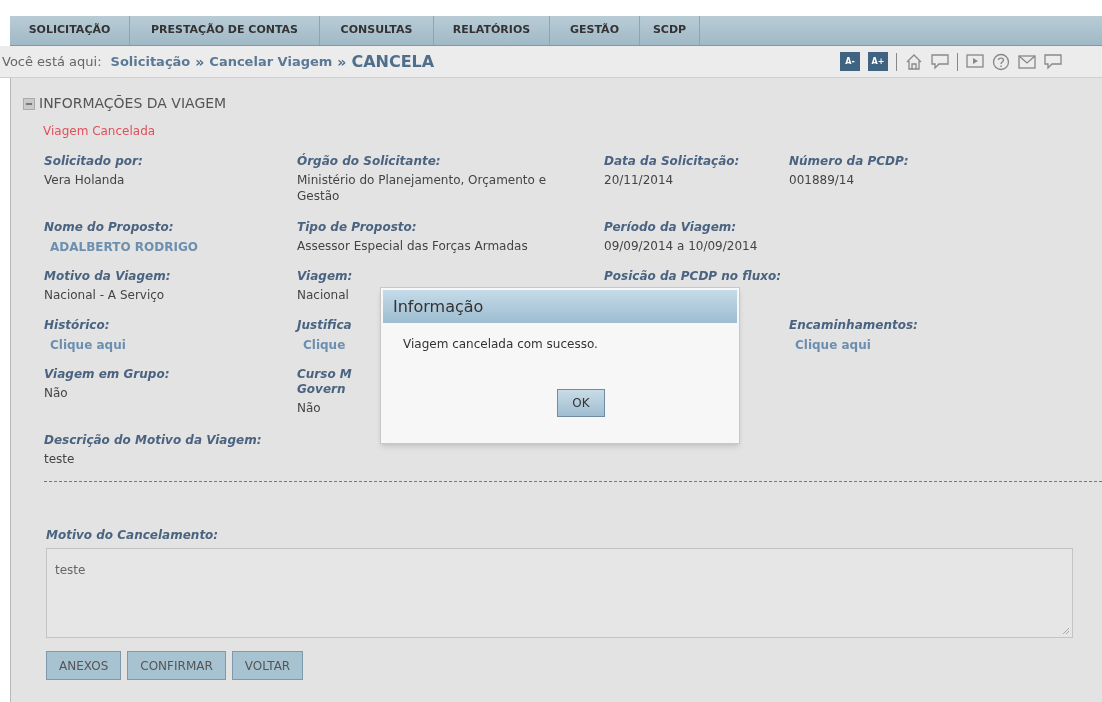 Image resolution: width=1102 pixels, height=702 pixels. I want to click on link: ADALBERTO RODRIGO, so click(124, 247).